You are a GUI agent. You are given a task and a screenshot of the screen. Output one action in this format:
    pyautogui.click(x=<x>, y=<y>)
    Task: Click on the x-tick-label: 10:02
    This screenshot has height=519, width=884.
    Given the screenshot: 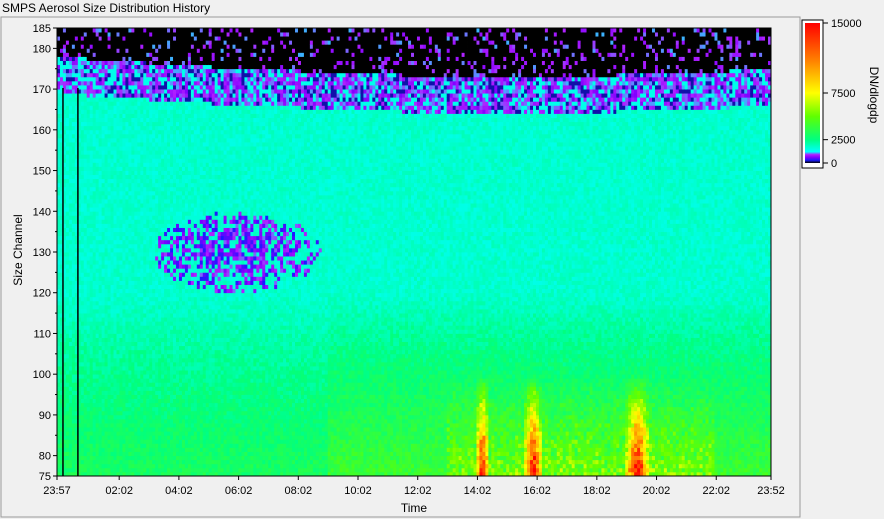 What is the action you would take?
    pyautogui.click(x=358, y=491)
    